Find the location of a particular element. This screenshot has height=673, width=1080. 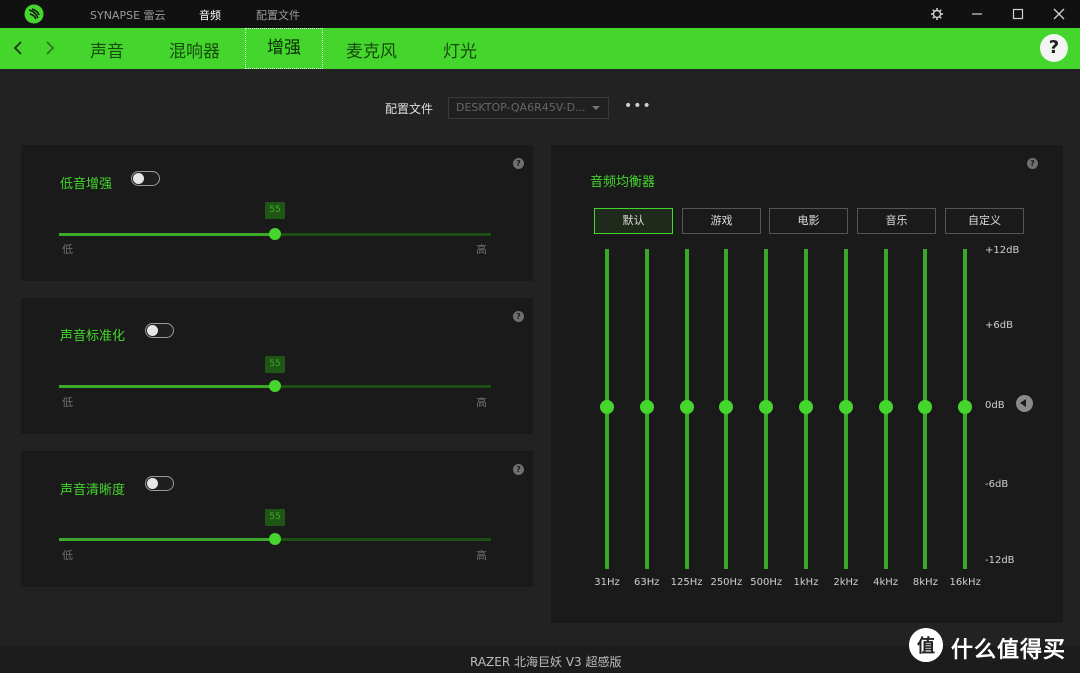

tab-mic: 麦克风 is located at coordinates (371, 49).